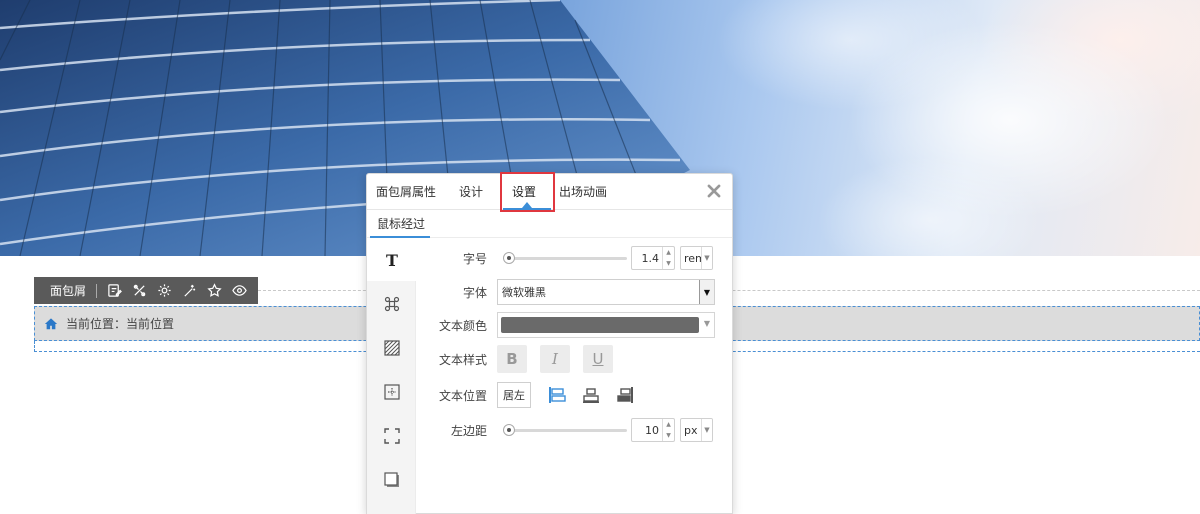 The height and width of the screenshot is (514, 1200). I want to click on text-position-label: 文本位置, so click(462, 395).